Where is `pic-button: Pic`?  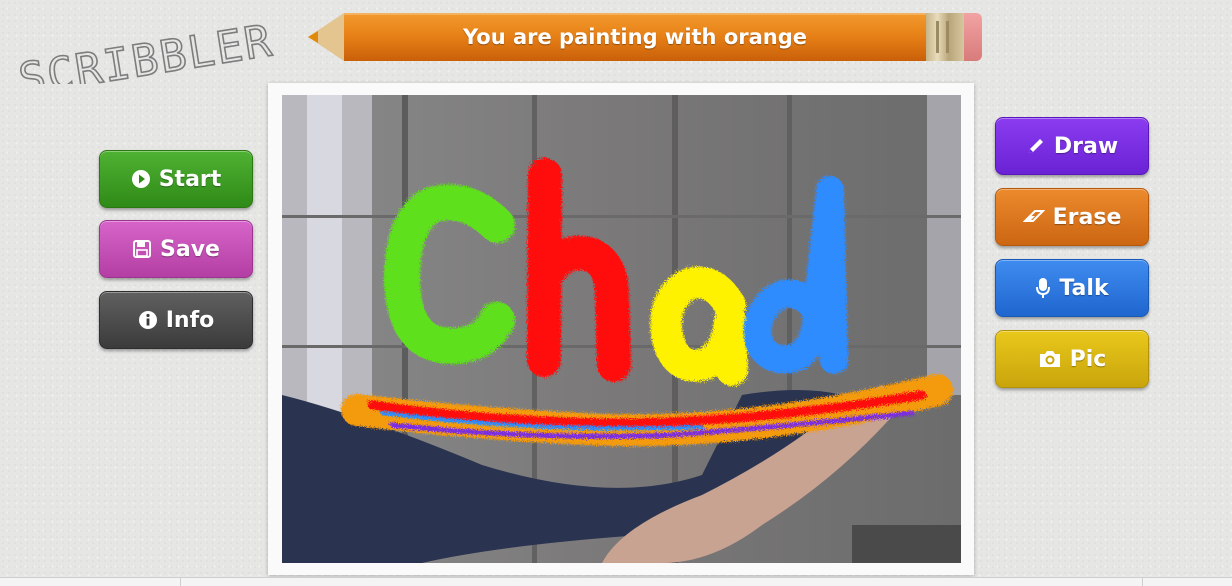 pic-button: Pic is located at coordinates (1072, 359).